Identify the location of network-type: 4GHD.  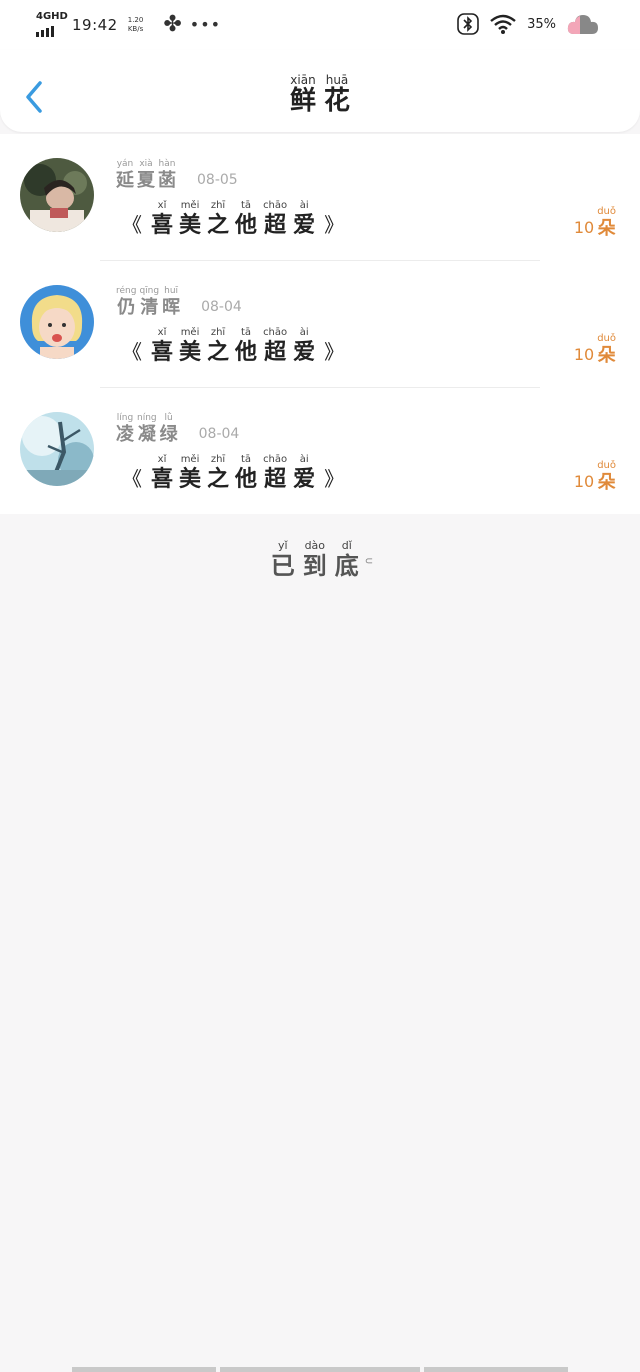
(52, 16).